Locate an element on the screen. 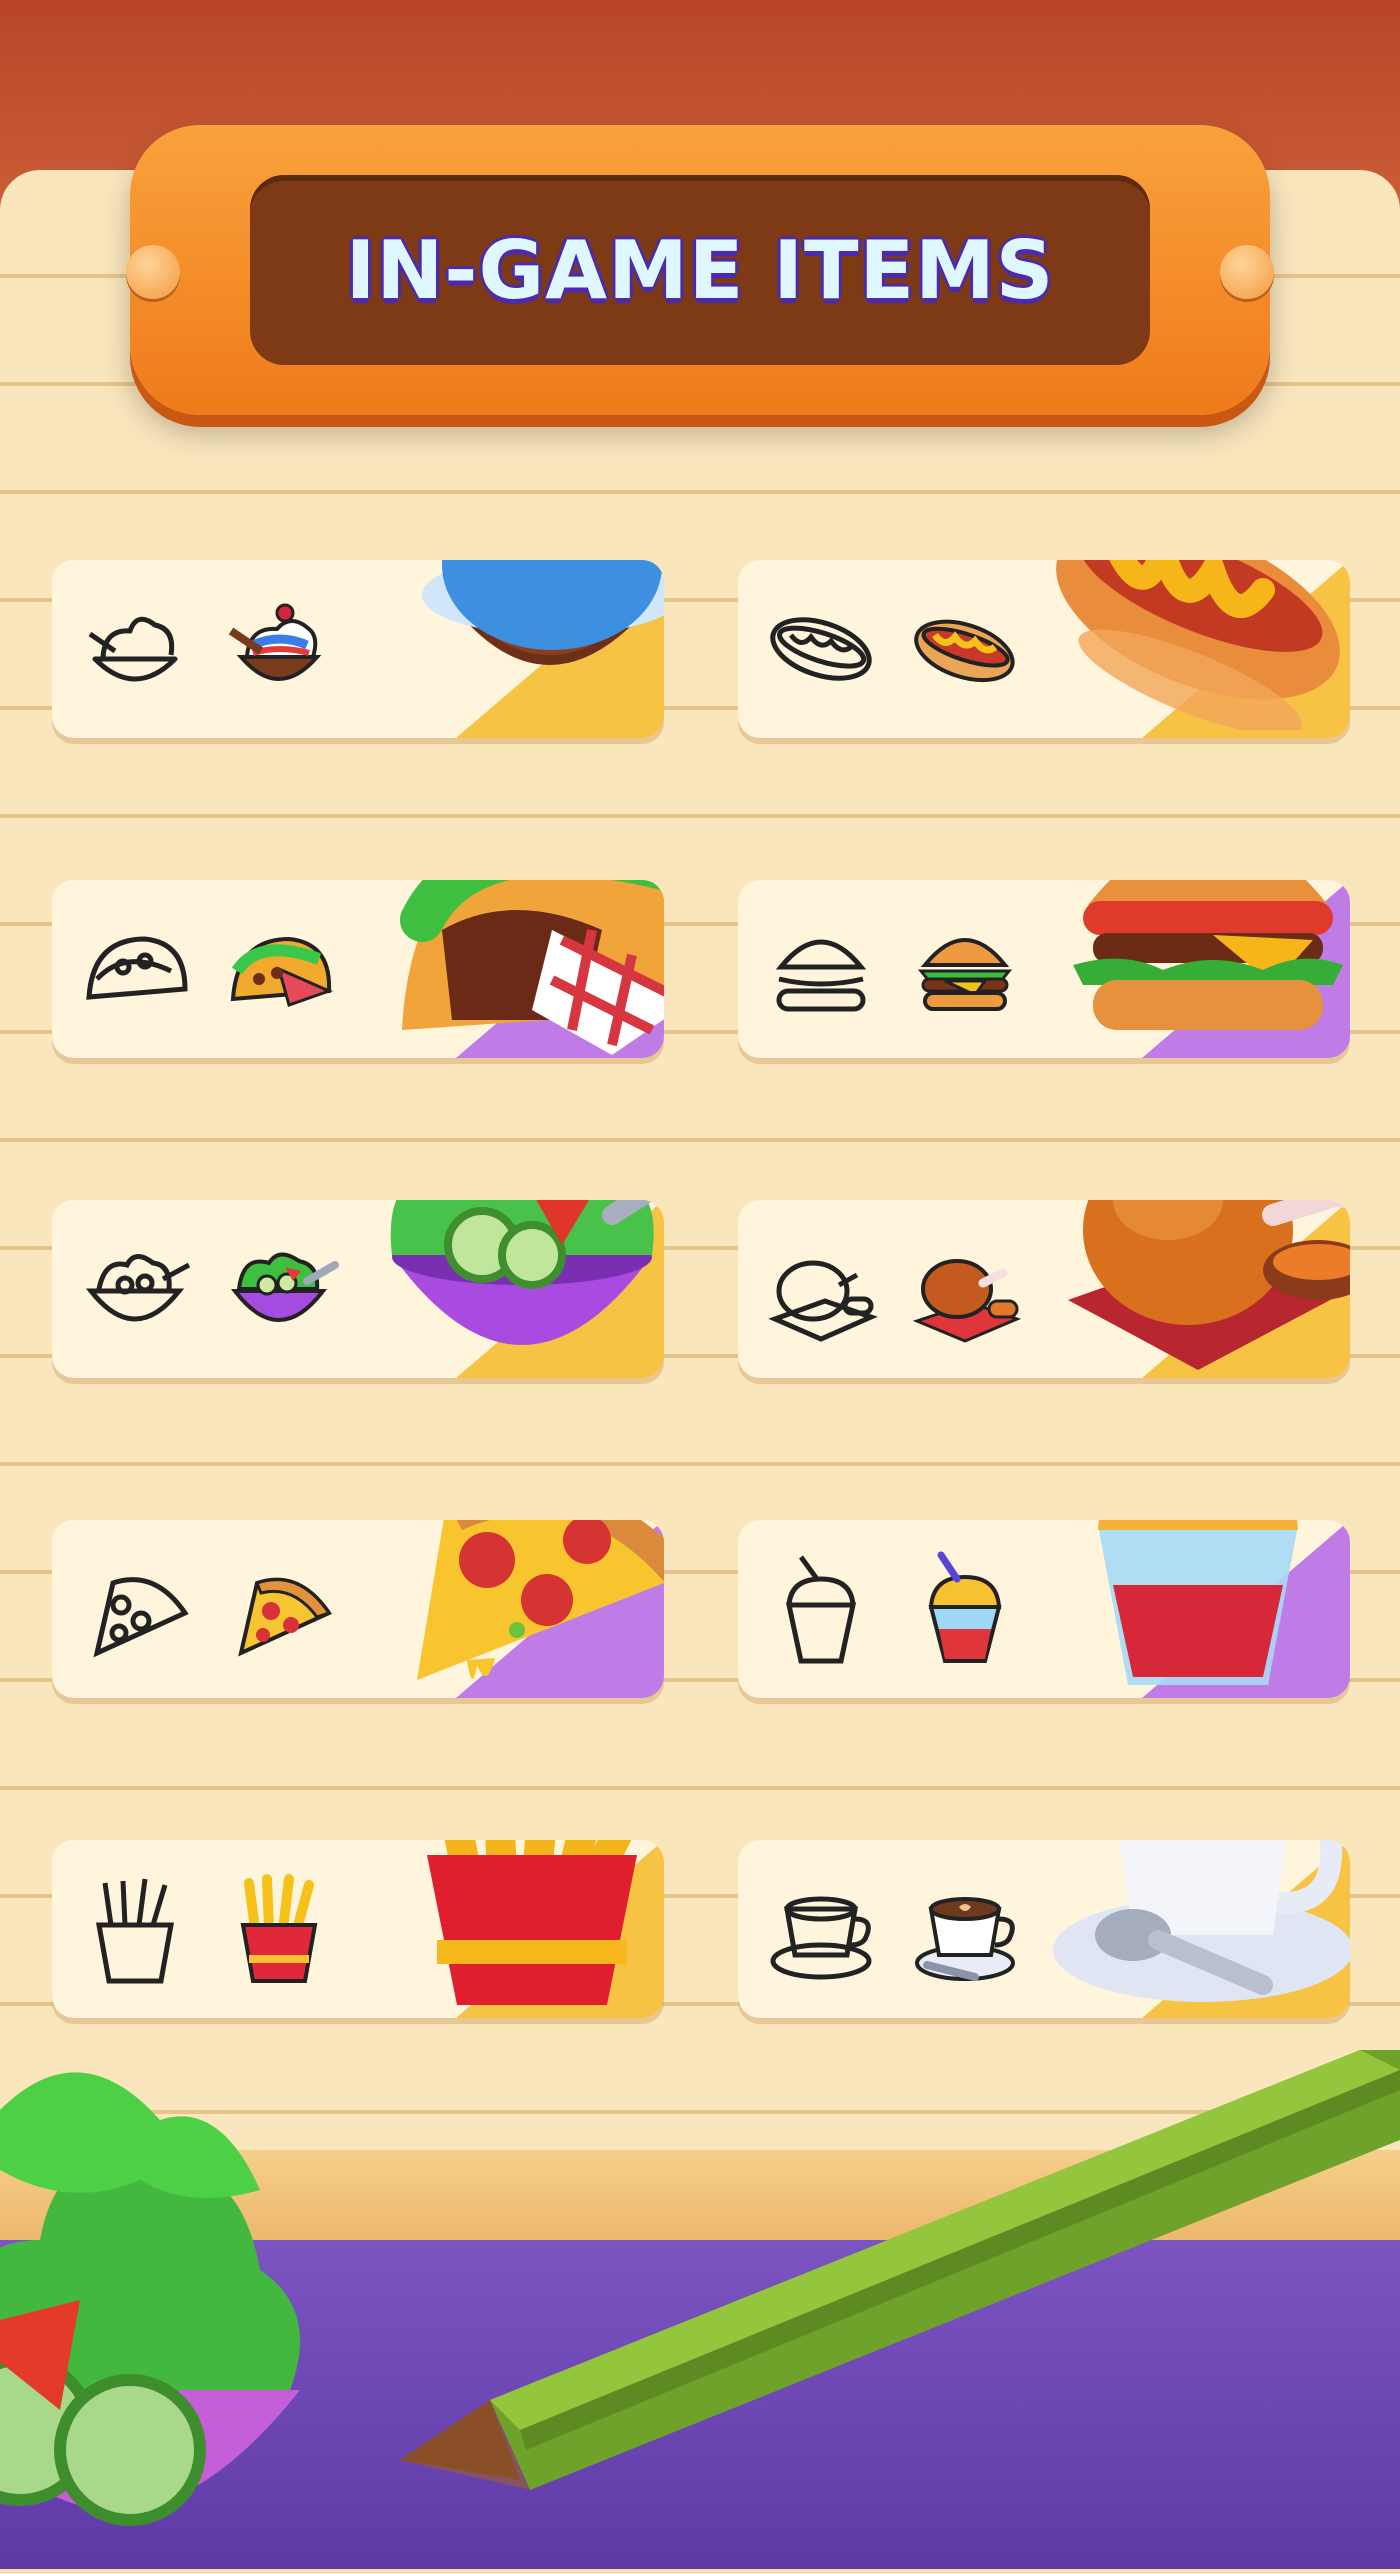 This screenshot has width=1400, height=2574. coffee-small-icon is located at coordinates (965, 1929).